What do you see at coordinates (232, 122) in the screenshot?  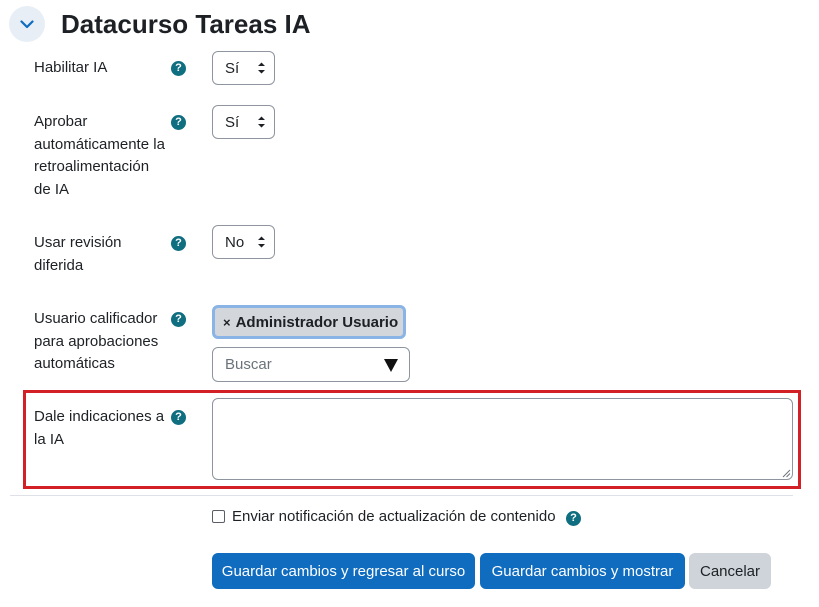 I see `auto-approve-select-value: Sí` at bounding box center [232, 122].